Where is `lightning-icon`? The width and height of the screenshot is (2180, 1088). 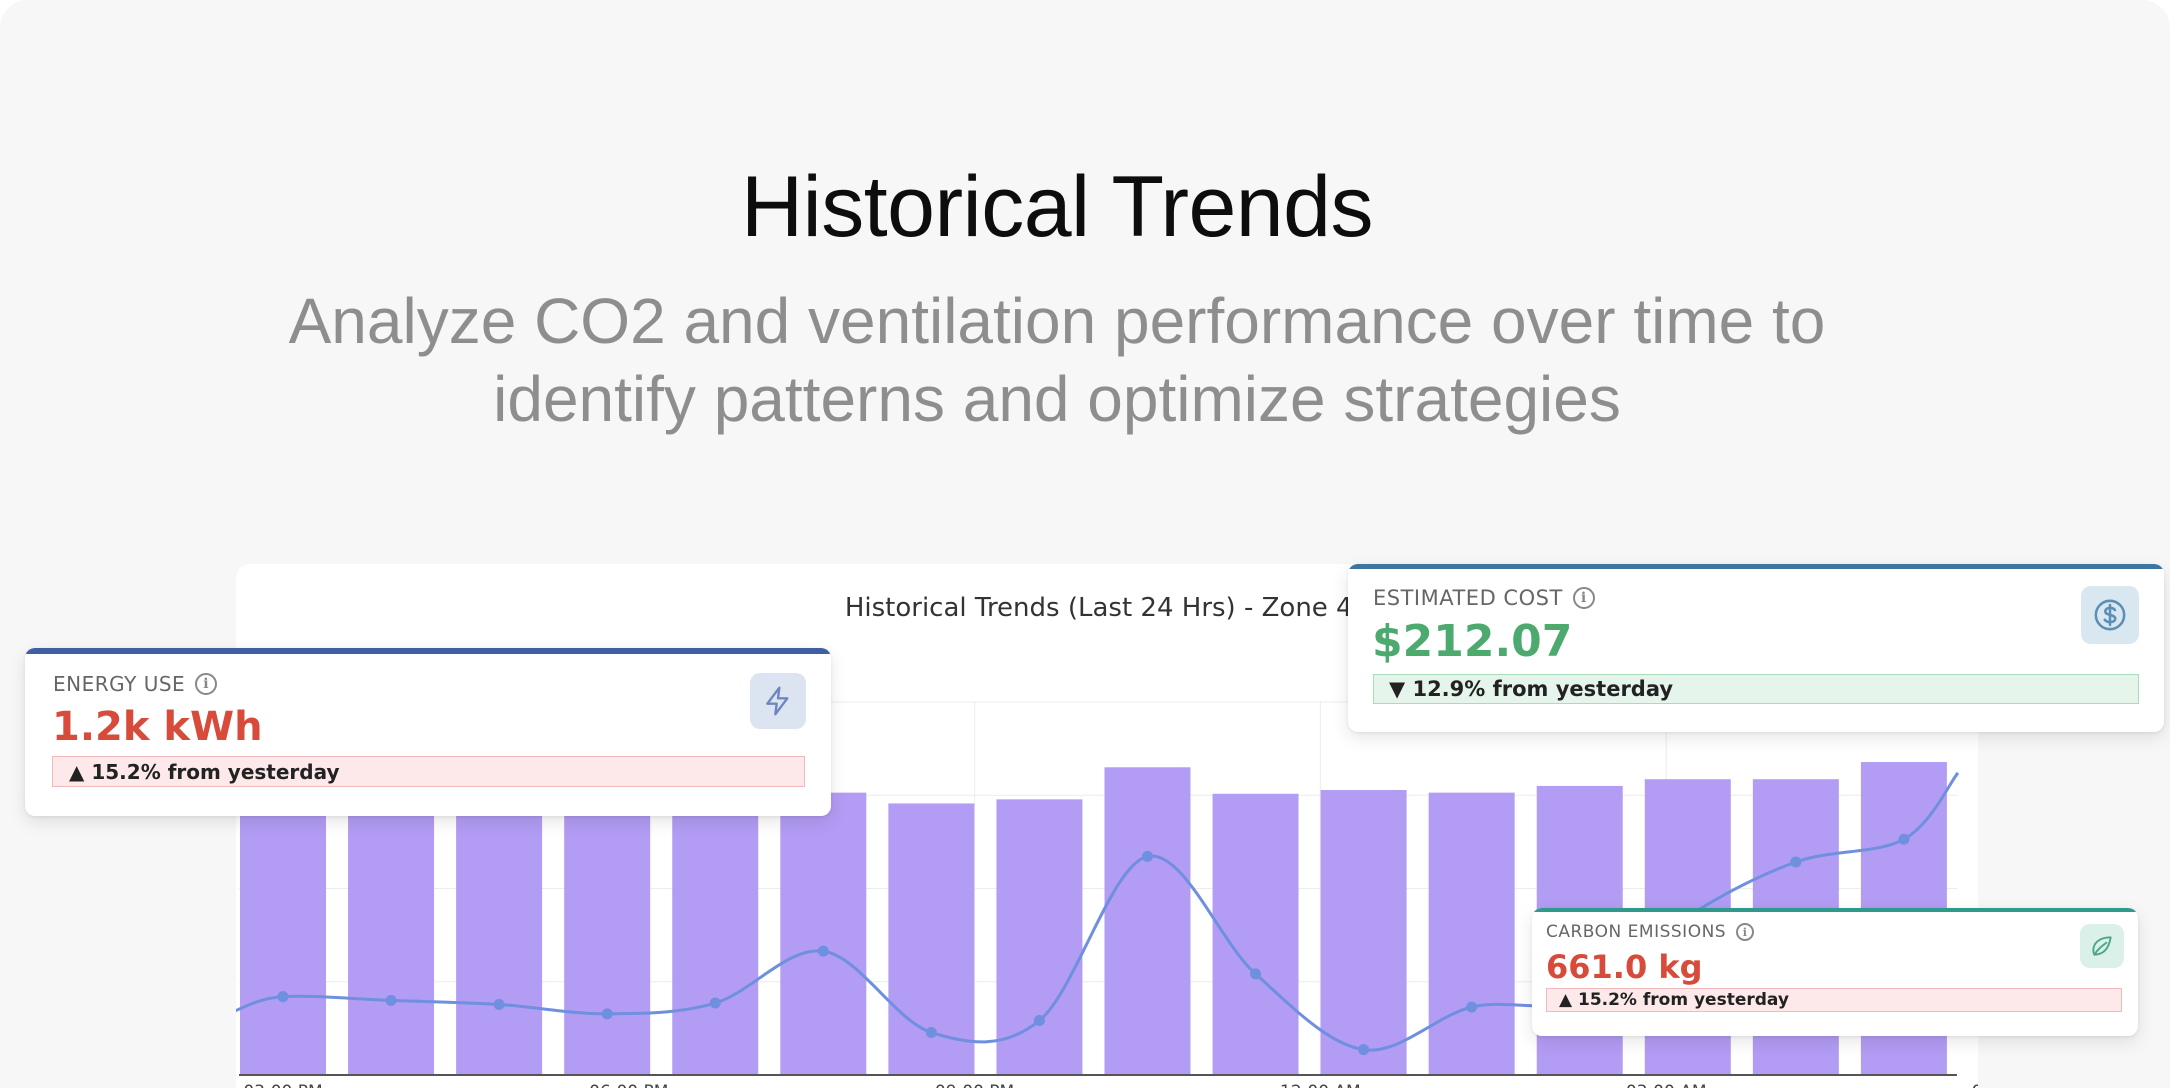 lightning-icon is located at coordinates (778, 701).